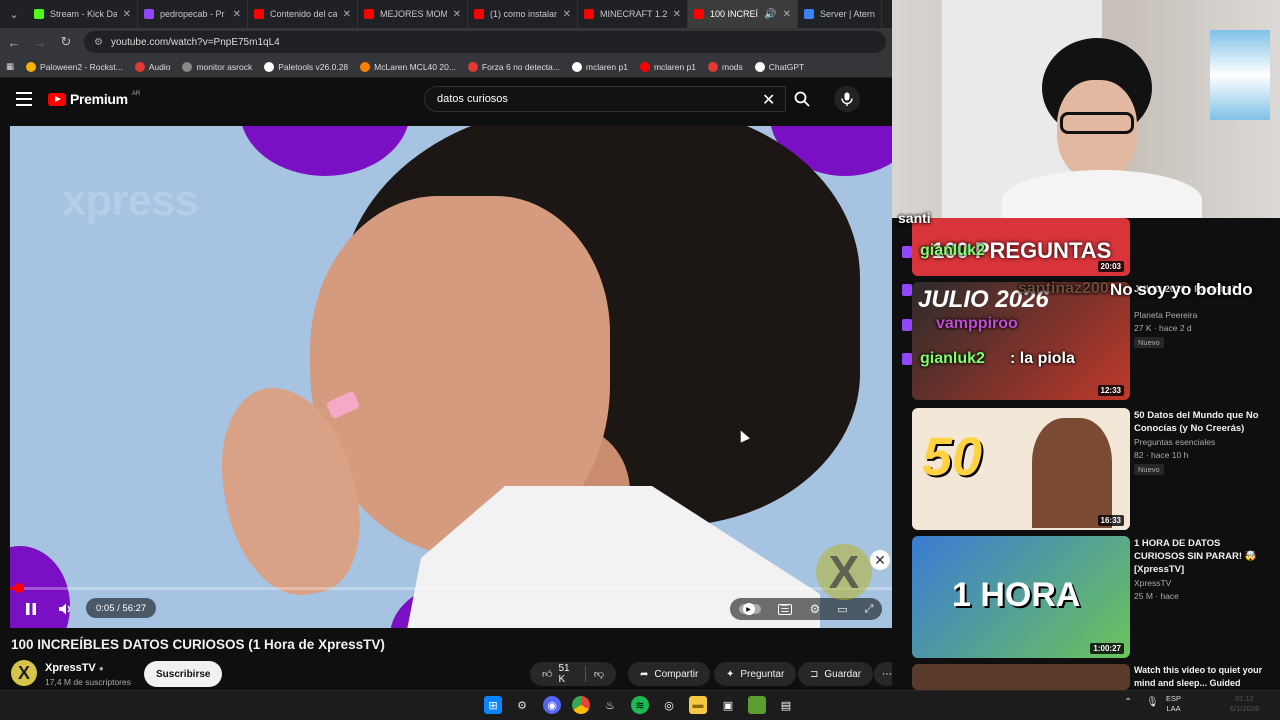 This screenshot has width=1280, height=720. Describe the element at coordinates (1128, 703) in the screenshot. I see `tray-chevron-icon: ⌃` at that location.